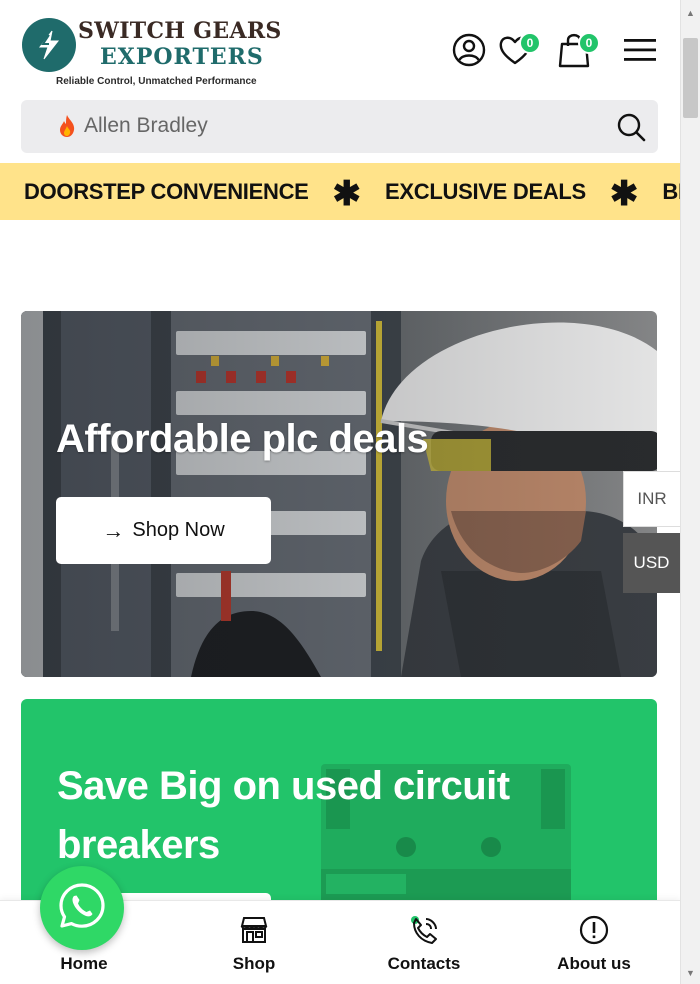 The height and width of the screenshot is (984, 700). I want to click on info-icon, so click(594, 930).